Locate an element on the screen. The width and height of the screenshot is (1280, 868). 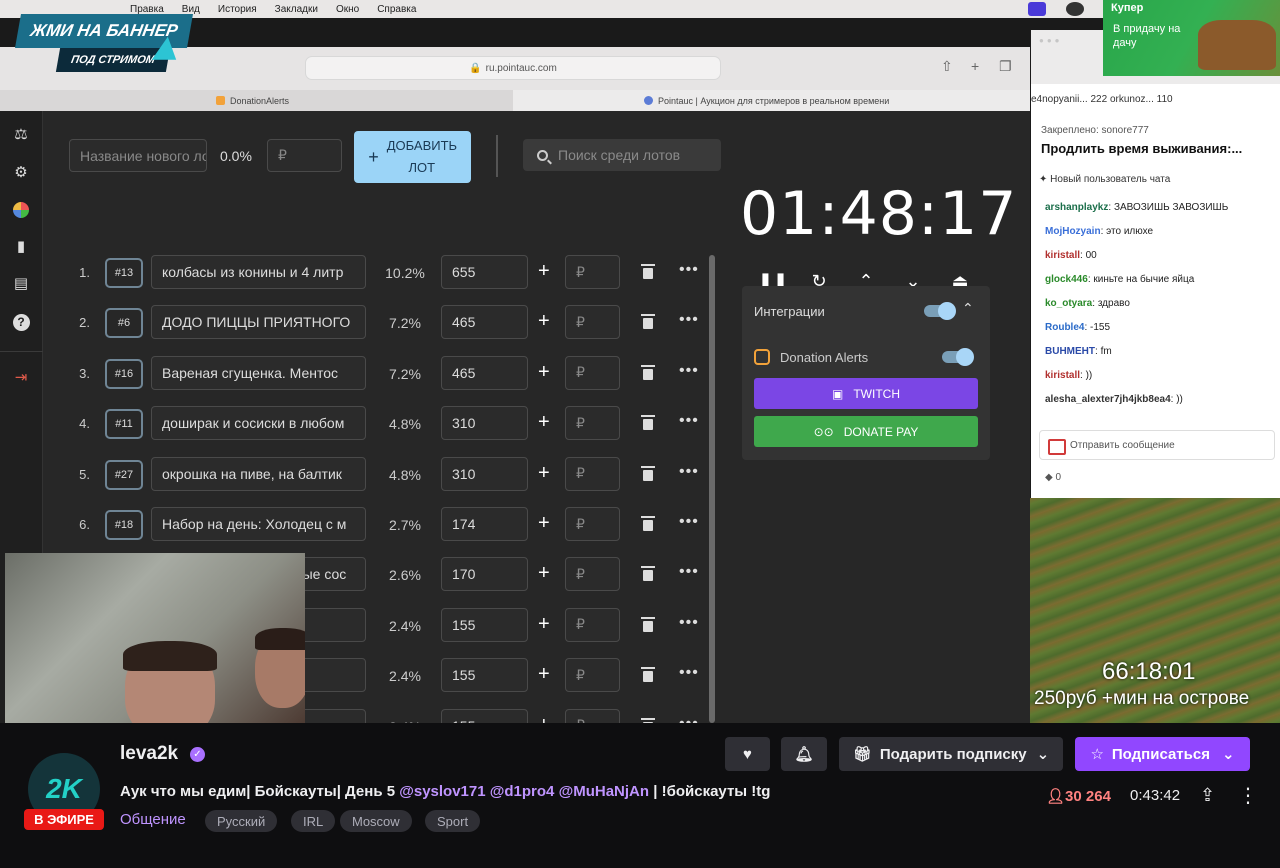
notifications-button: 🔔︎ is located at coordinates (804, 754).